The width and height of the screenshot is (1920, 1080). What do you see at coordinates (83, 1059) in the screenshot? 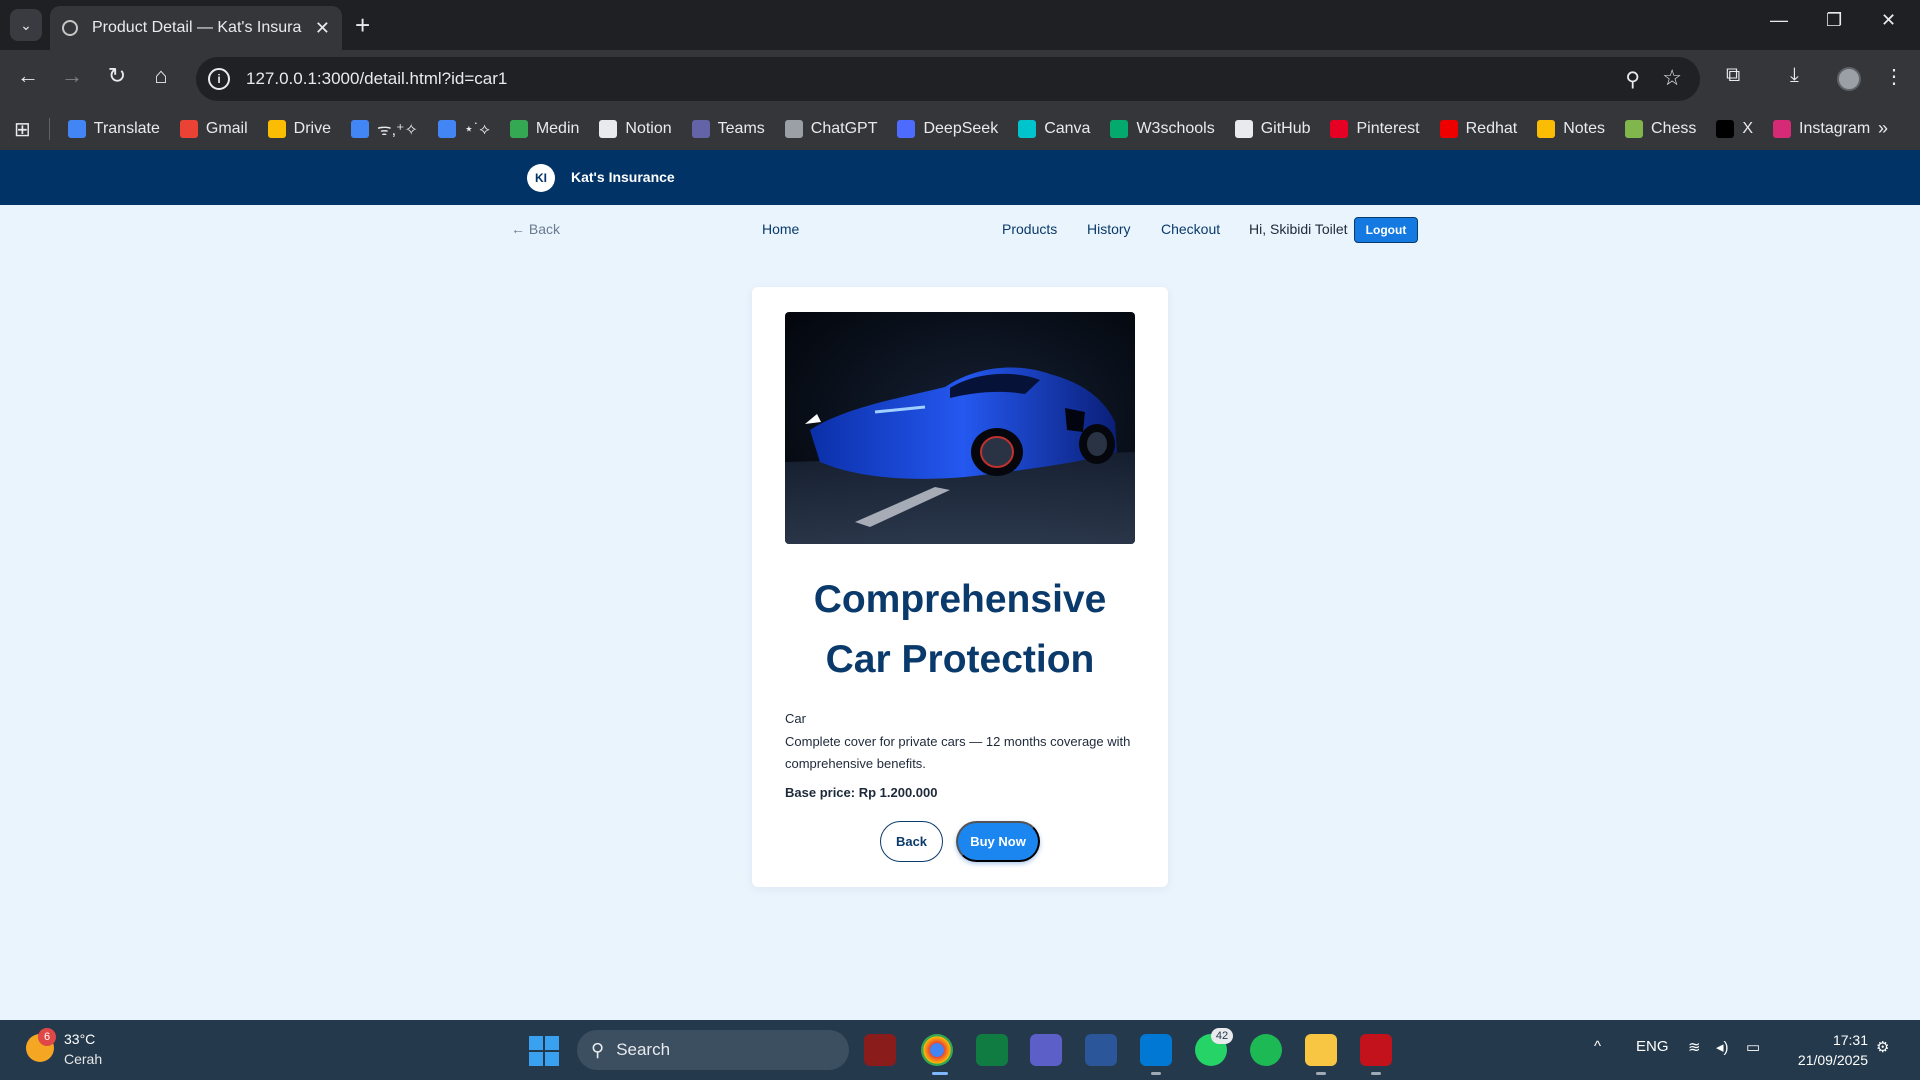
I see `weather-condition: Cerah` at bounding box center [83, 1059].